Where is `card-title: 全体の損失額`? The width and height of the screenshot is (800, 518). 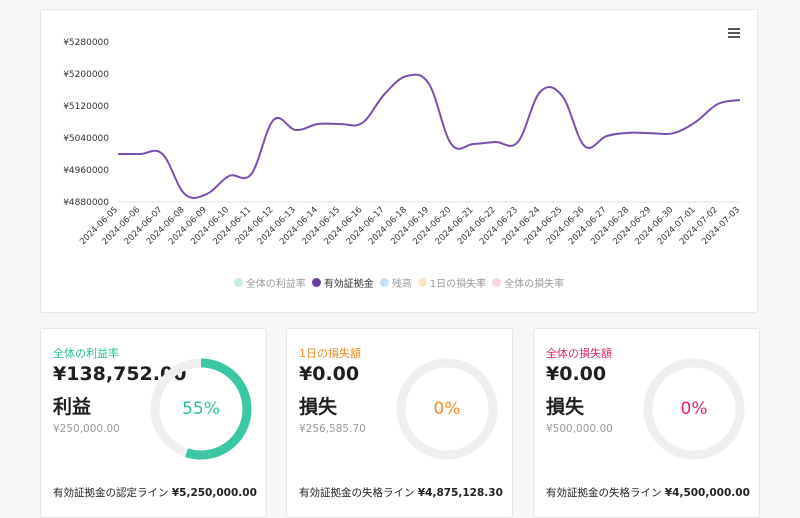
card-title: 全体の損失額 is located at coordinates (579, 353).